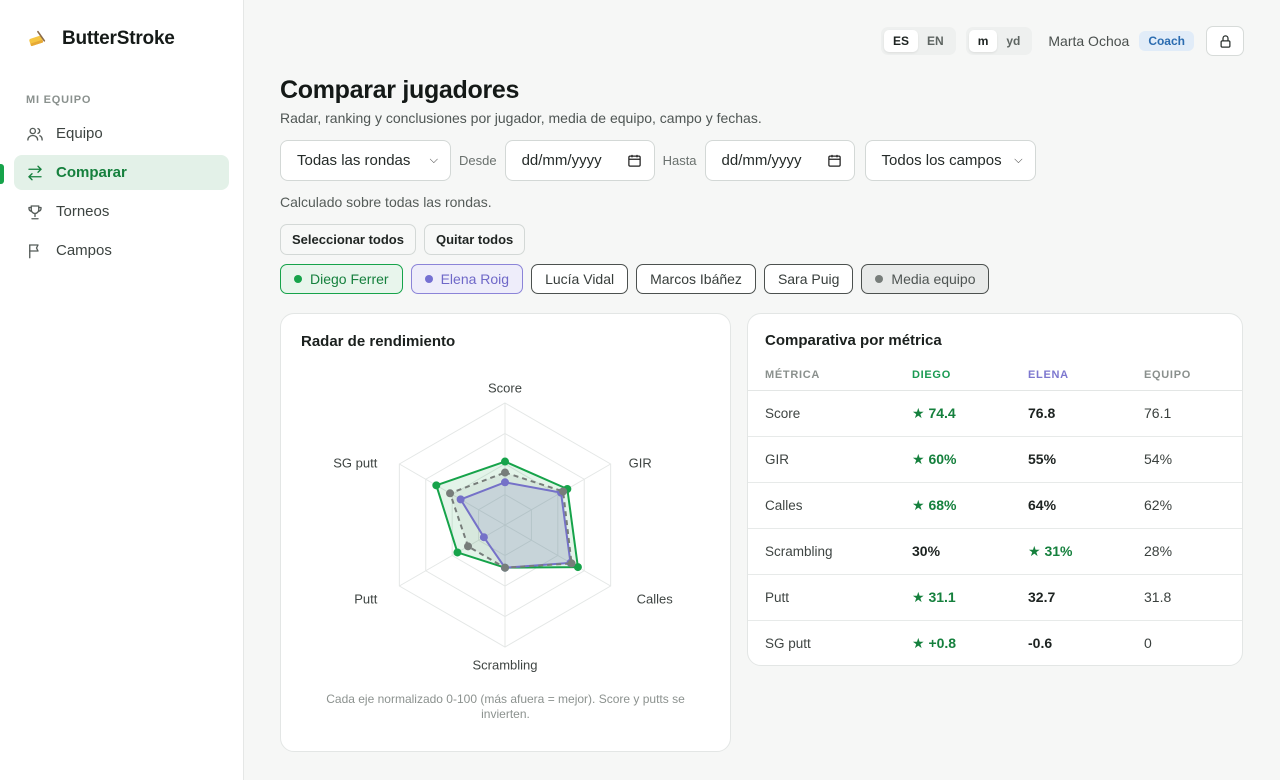 The height and width of the screenshot is (780, 1280). What do you see at coordinates (366, 598) in the screenshot?
I see `radar-axis-label: Putt` at bounding box center [366, 598].